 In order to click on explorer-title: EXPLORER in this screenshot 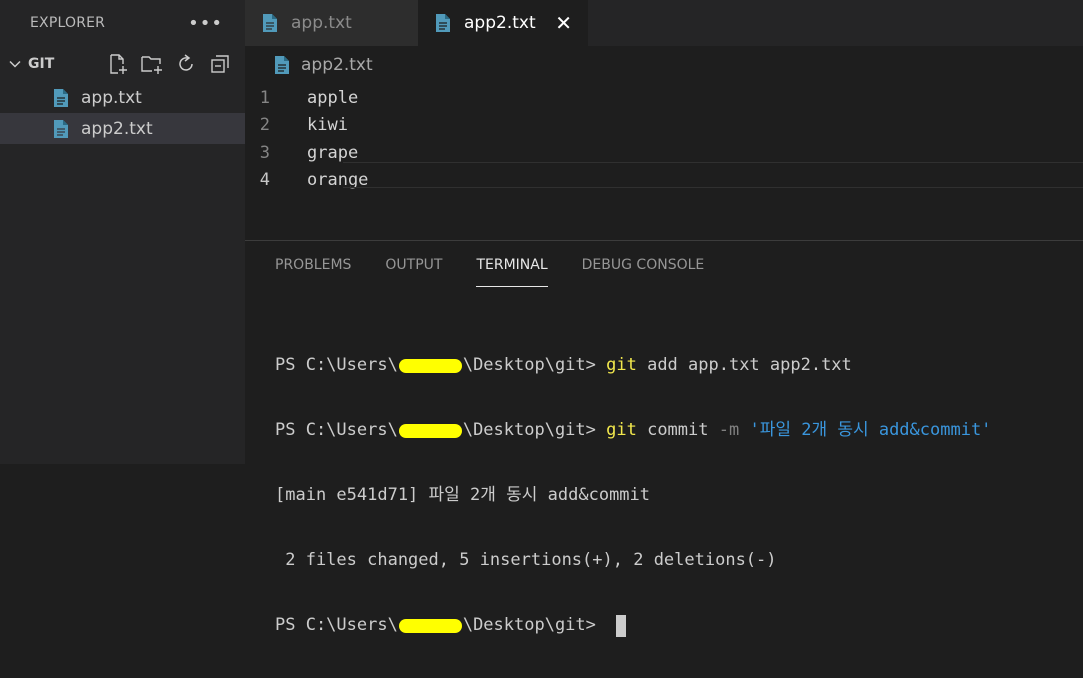, I will do `click(68, 23)`.